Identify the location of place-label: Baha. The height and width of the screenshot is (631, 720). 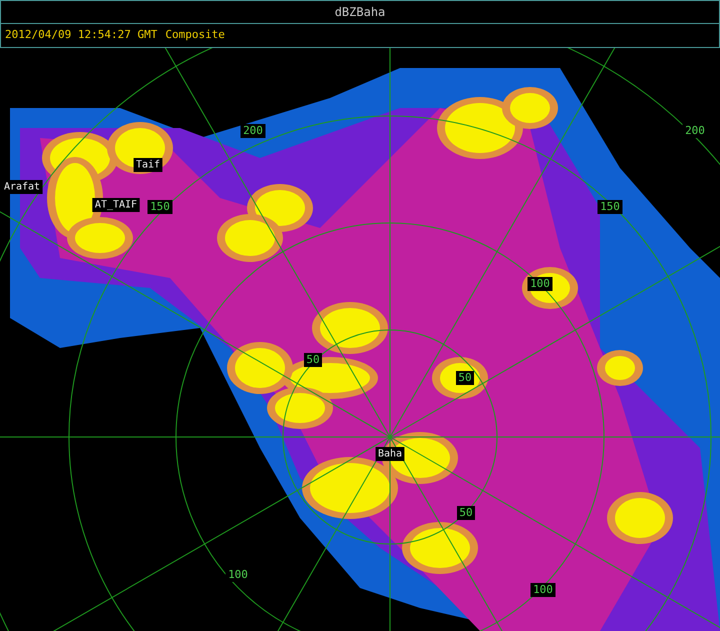
(390, 454).